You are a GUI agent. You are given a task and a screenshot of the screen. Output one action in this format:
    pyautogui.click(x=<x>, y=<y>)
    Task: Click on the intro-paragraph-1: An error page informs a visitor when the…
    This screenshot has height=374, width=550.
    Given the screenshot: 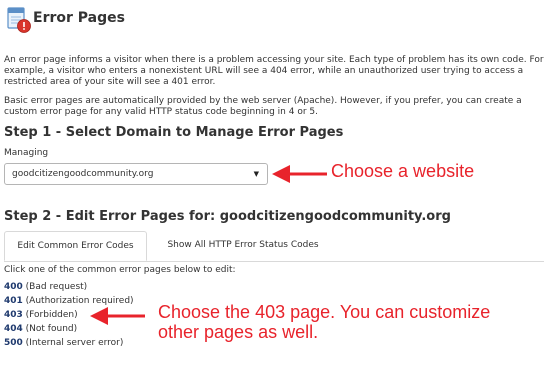 What is the action you would take?
    pyautogui.click(x=274, y=71)
    